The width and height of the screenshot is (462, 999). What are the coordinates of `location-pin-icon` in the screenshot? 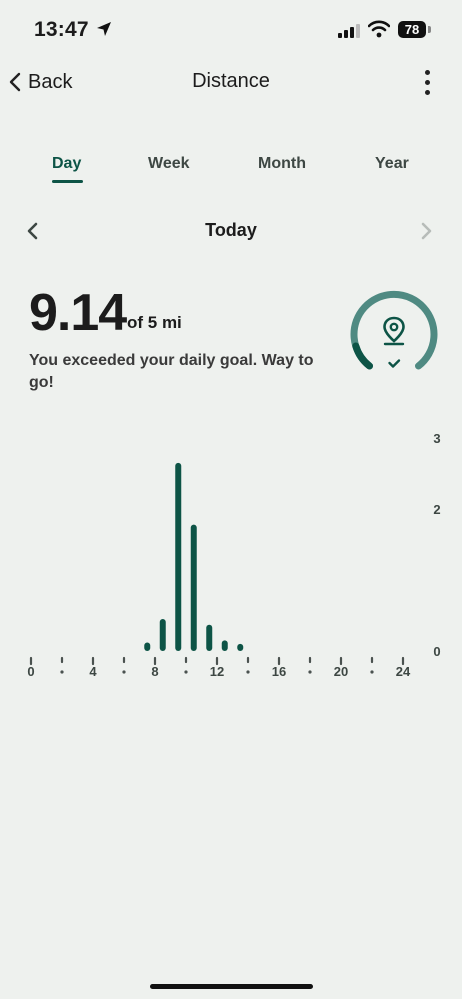 It's located at (394, 331).